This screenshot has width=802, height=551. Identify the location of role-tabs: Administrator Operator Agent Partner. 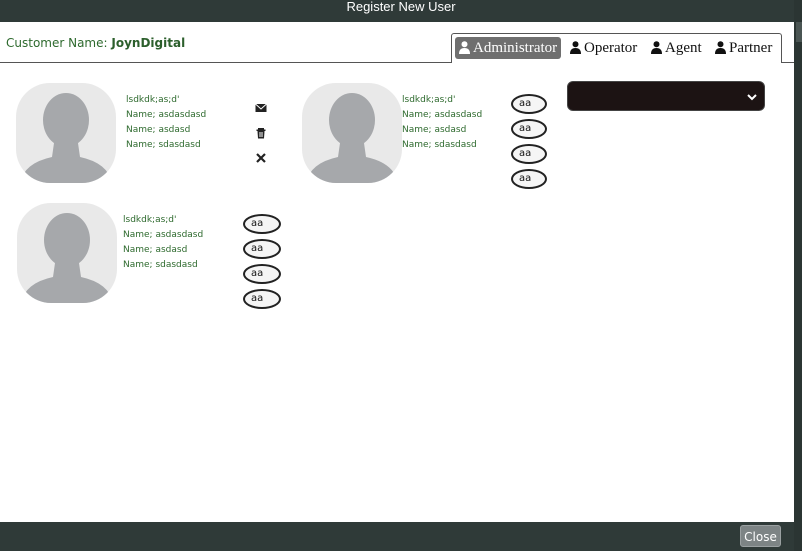
(616, 48).